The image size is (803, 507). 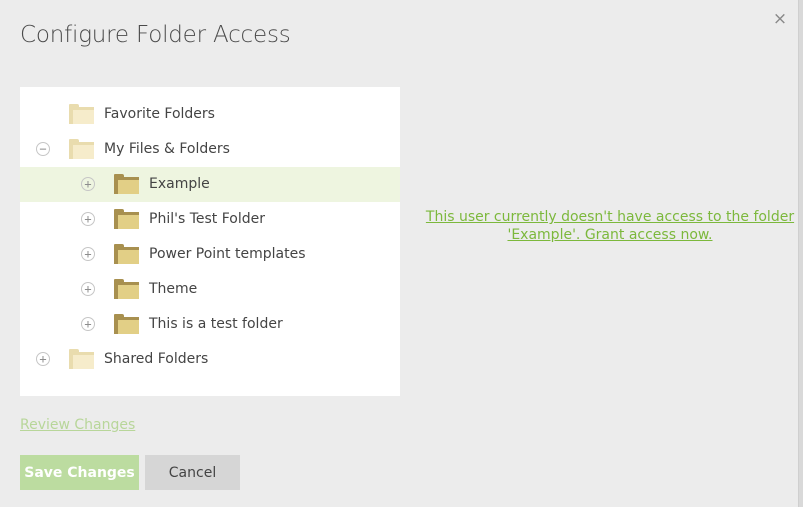 What do you see at coordinates (43, 149) in the screenshot?
I see `collapse-icon: −` at bounding box center [43, 149].